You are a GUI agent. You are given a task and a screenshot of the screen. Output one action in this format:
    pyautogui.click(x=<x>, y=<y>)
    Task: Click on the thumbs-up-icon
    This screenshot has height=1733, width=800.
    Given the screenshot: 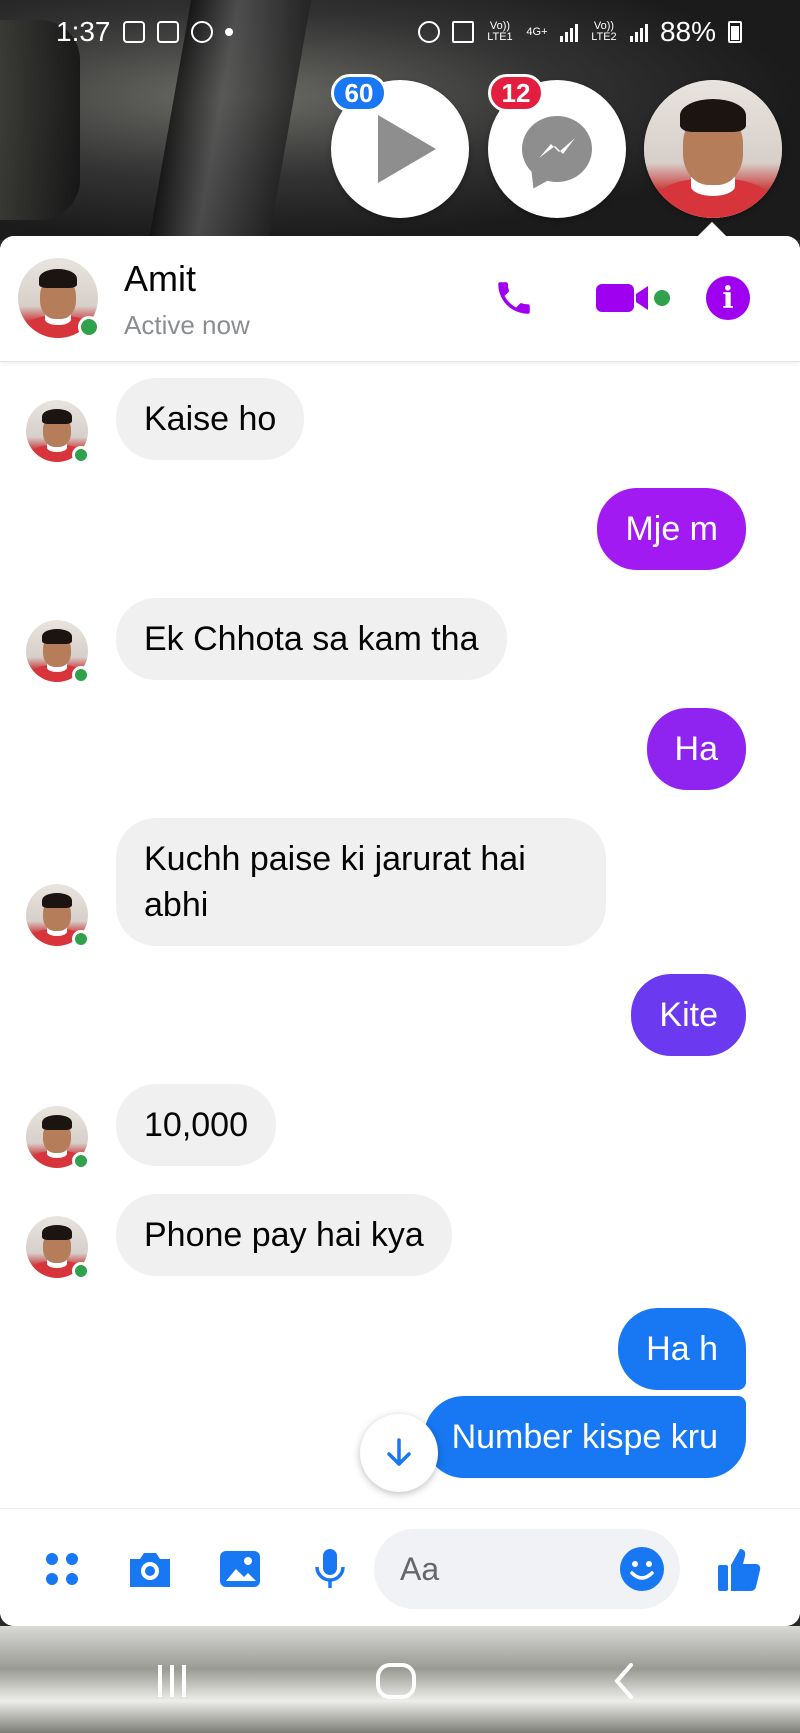 What is the action you would take?
    pyautogui.click(x=739, y=1570)
    